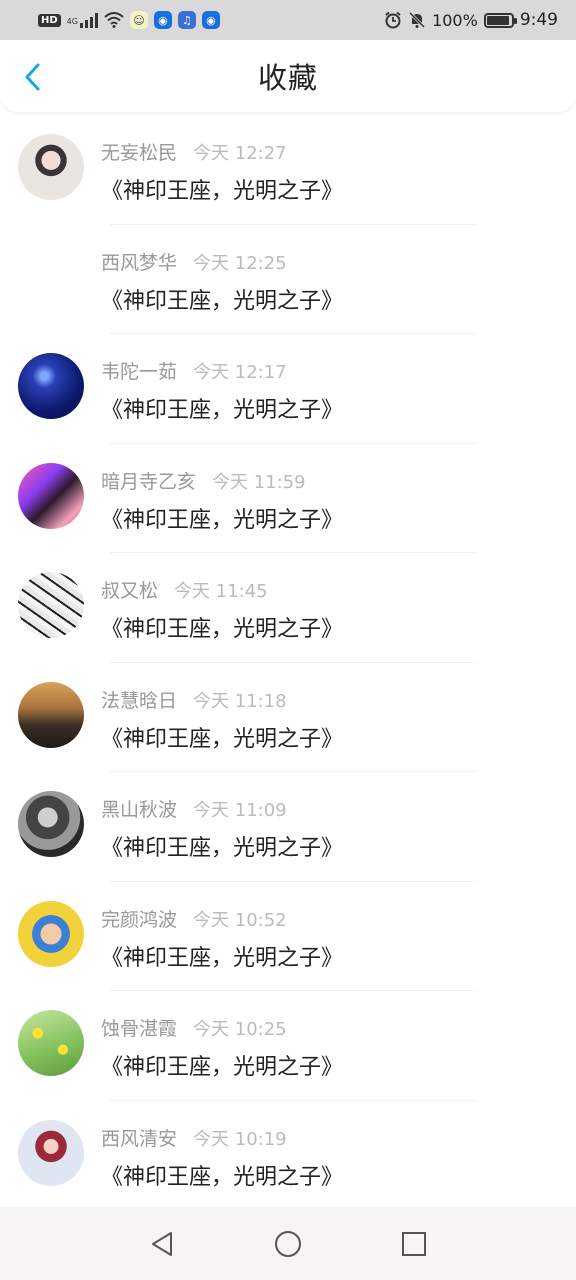  Describe the element at coordinates (72, 21) in the screenshot. I see `signal-type-label: 4G` at that location.